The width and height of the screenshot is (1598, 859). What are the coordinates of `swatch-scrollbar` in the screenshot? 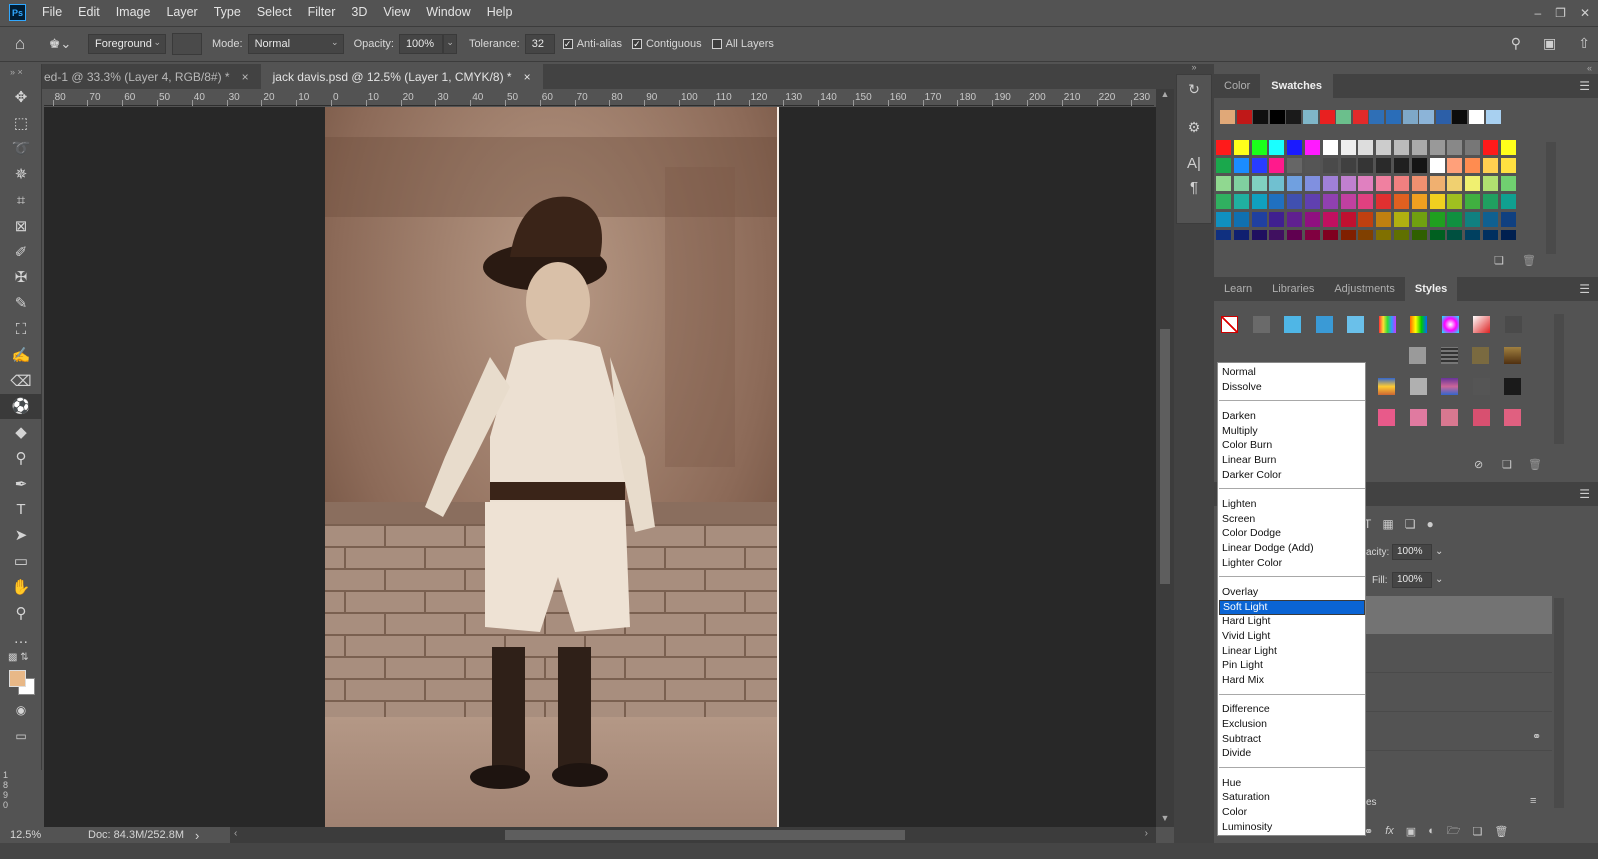 It's located at (1551, 198).